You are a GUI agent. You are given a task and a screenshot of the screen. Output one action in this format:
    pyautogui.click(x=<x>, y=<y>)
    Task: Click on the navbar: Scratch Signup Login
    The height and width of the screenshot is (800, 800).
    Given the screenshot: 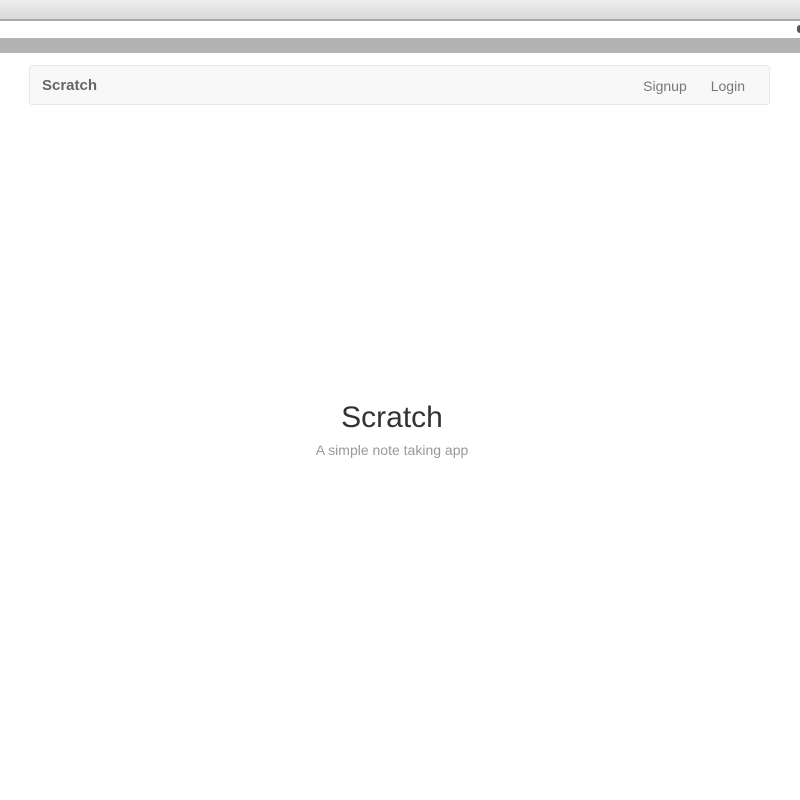 What is the action you would take?
    pyautogui.click(x=399, y=85)
    